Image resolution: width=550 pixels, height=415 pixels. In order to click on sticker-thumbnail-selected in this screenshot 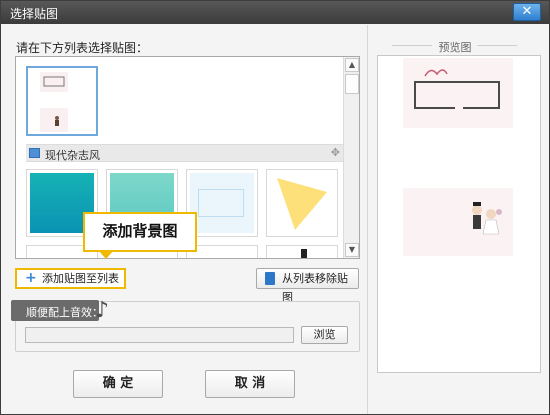, I will do `click(62, 101)`.